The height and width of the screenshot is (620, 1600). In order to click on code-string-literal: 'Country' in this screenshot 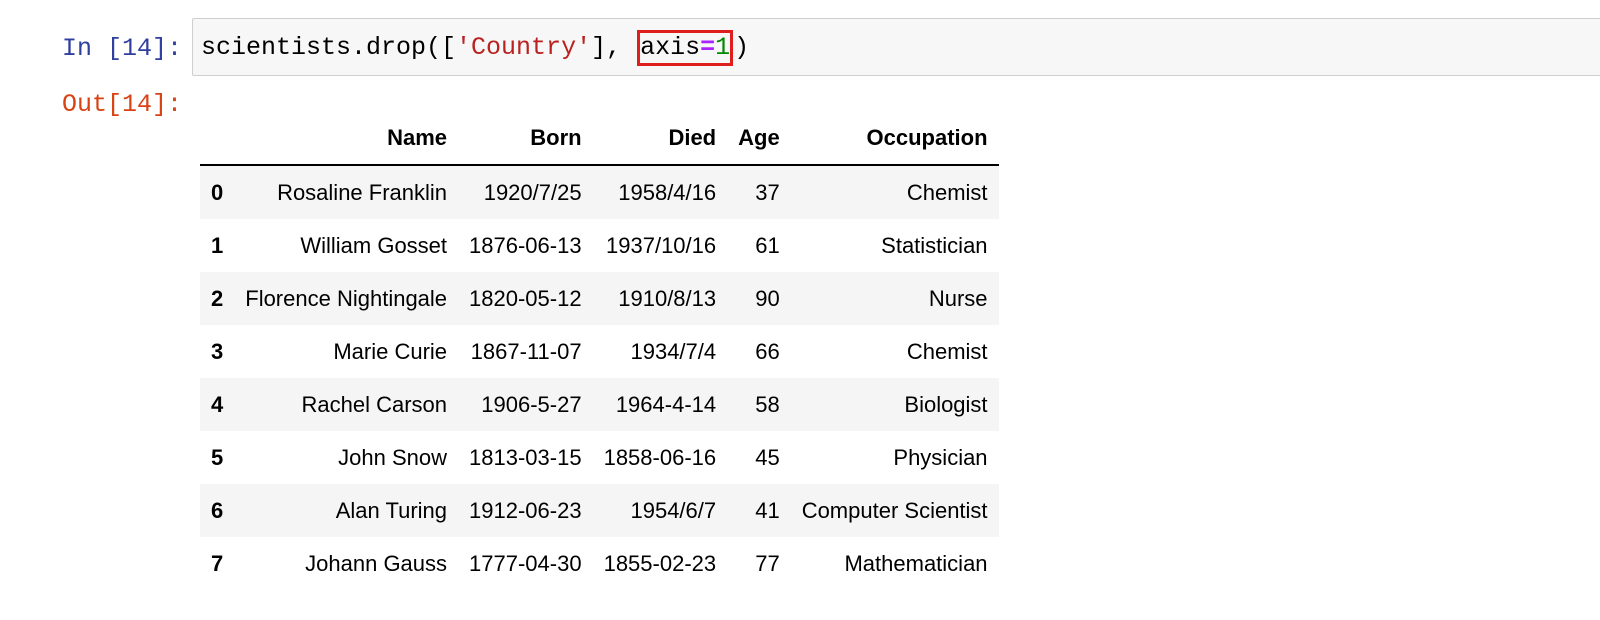, I will do `click(524, 47)`.